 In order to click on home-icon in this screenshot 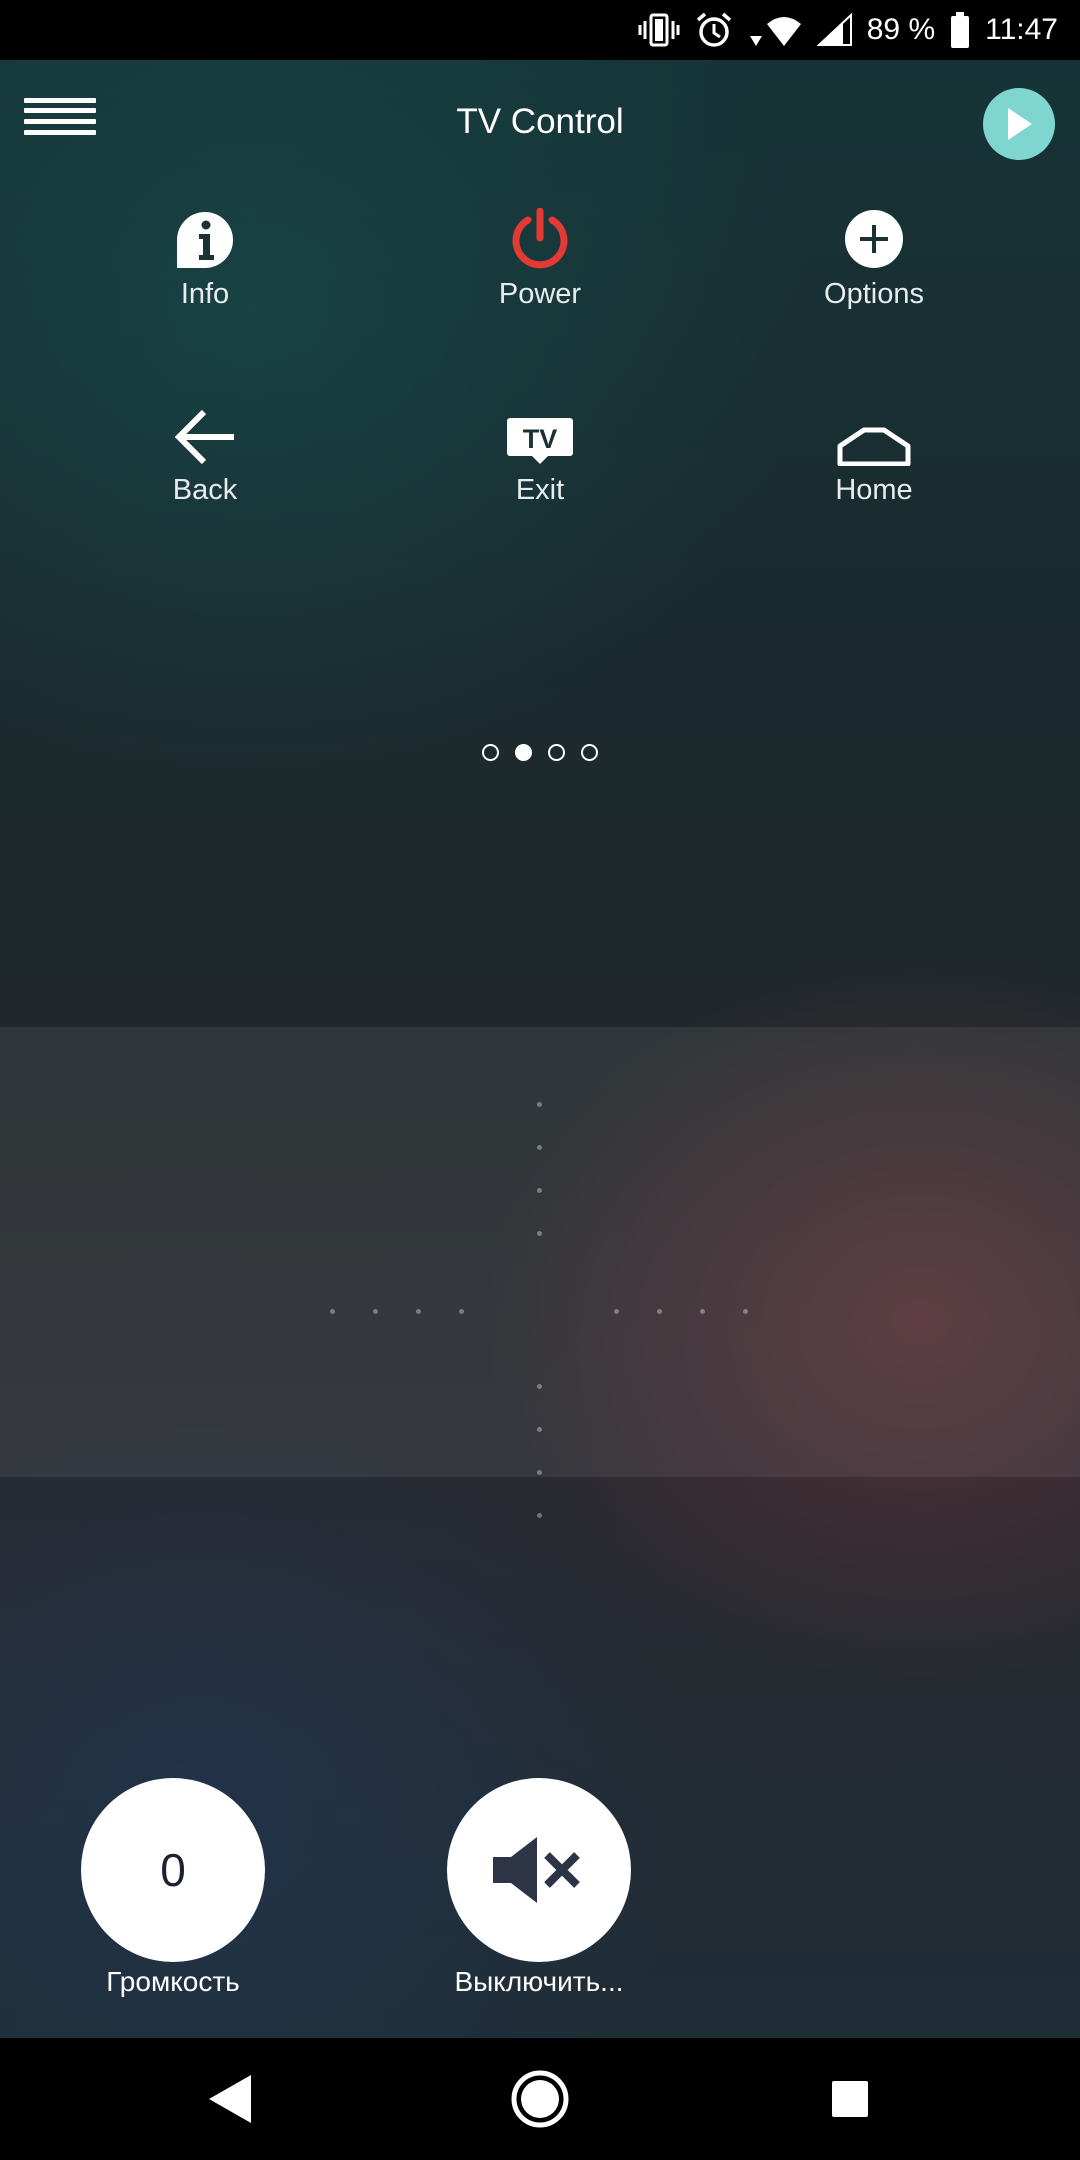, I will do `click(874, 431)`.